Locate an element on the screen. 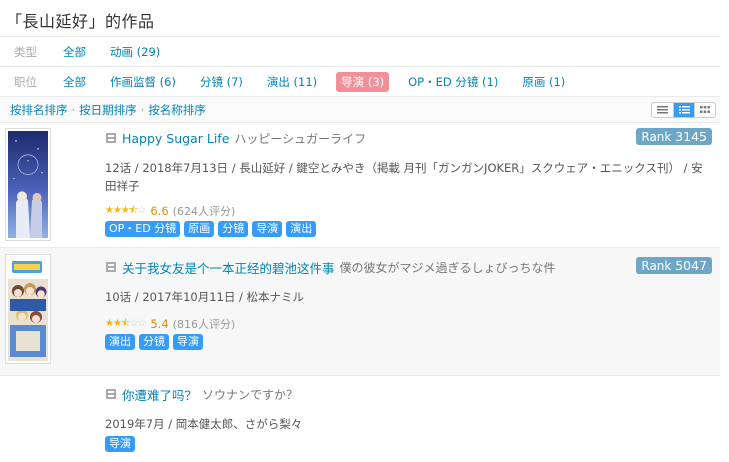  item-info: 你遭难了吗？ ソウナンですか？ 2019年7月 / 岡本健太郎、さがら梨々 导演 is located at coordinates (408, 418).